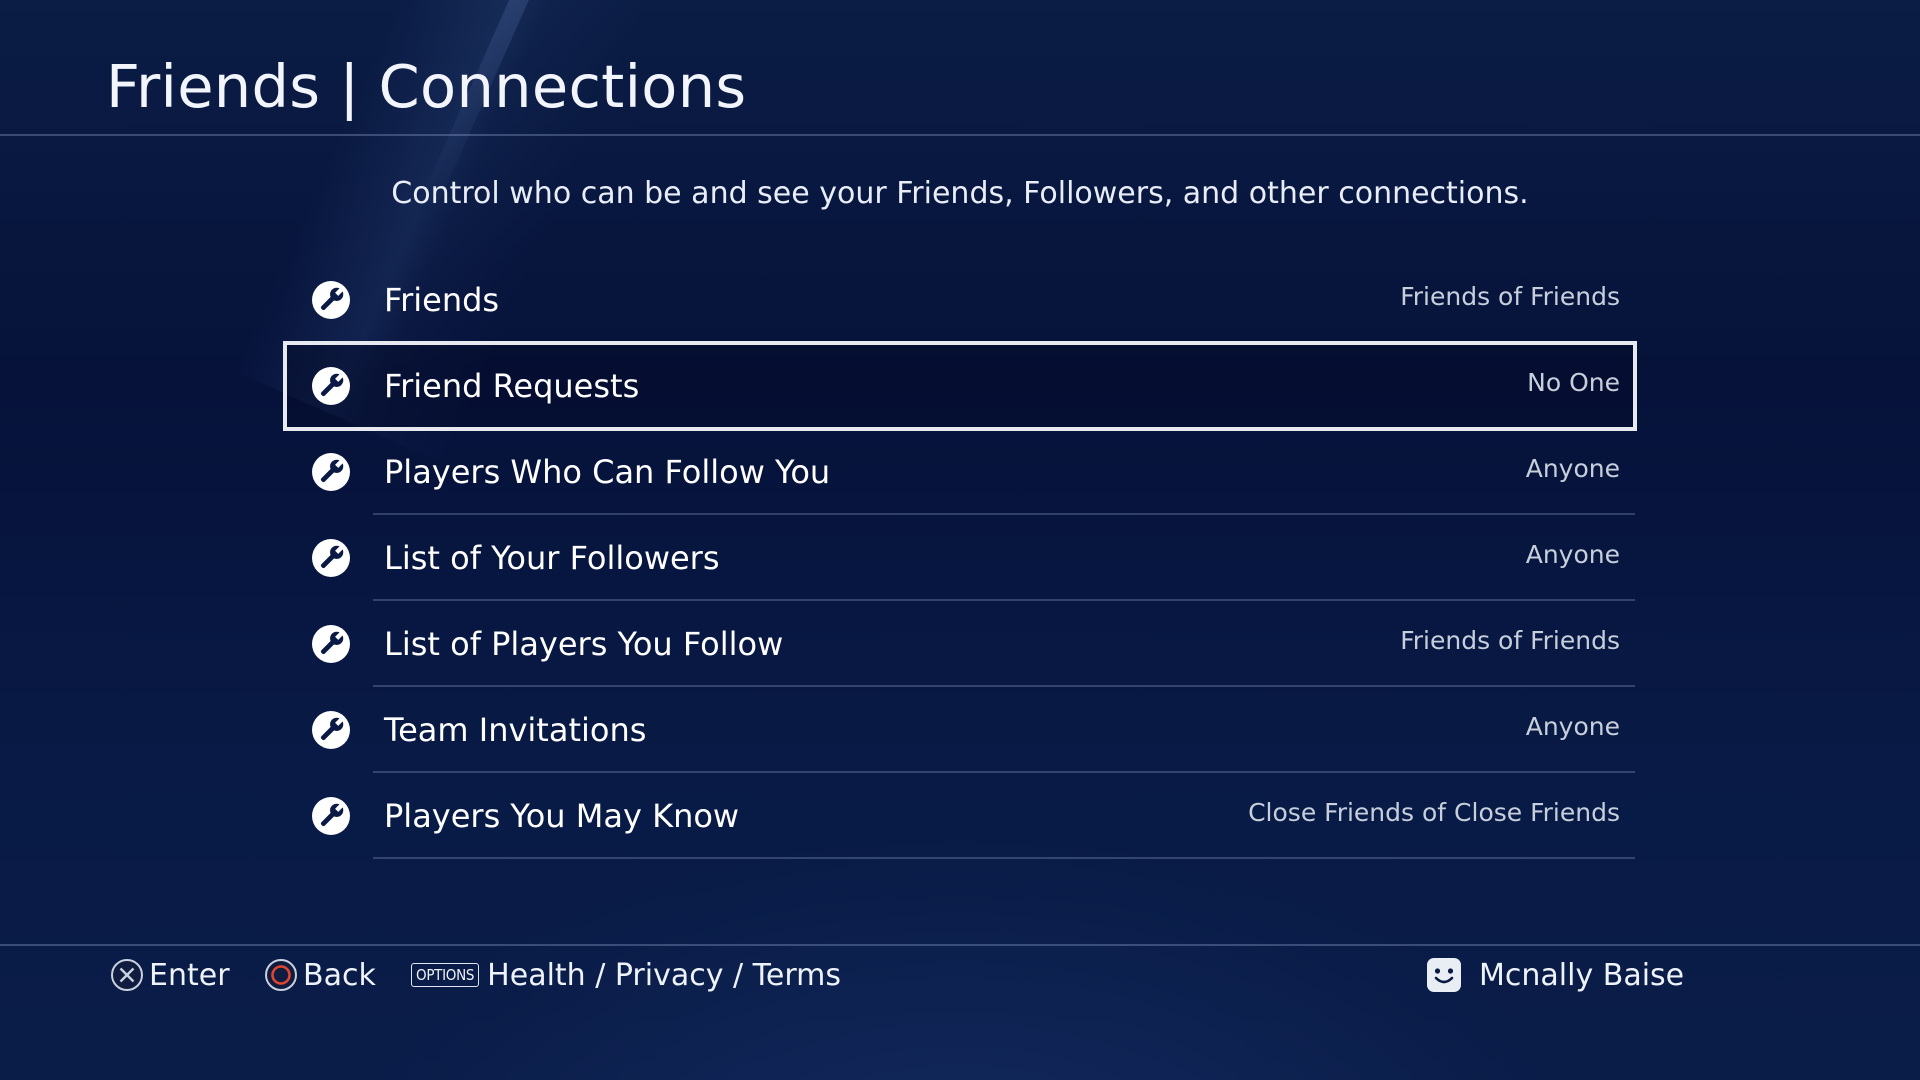  What do you see at coordinates (1582, 975) in the screenshot?
I see `user-name: Mcnally Baise` at bounding box center [1582, 975].